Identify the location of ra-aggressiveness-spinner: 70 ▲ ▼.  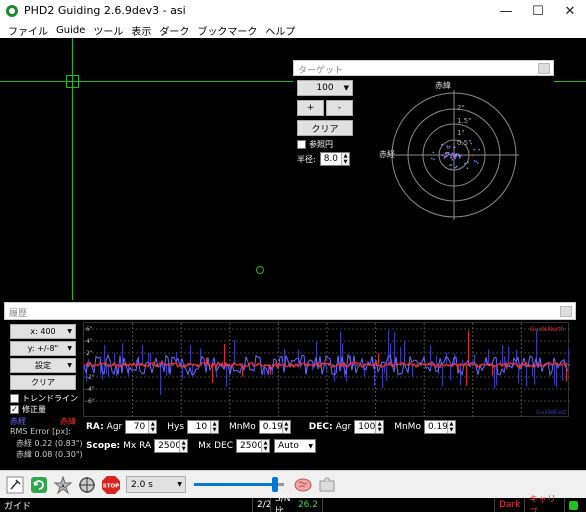
(141, 427).